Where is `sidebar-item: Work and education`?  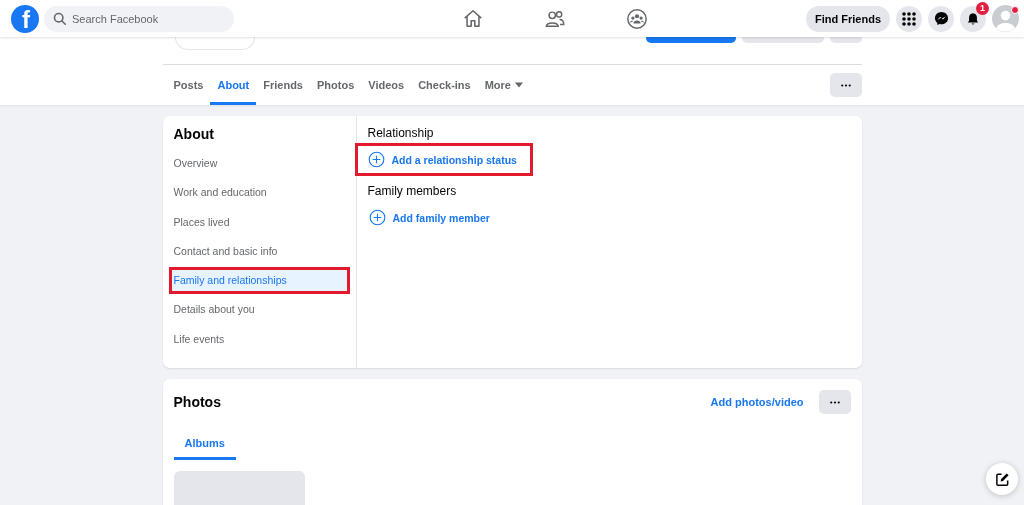 sidebar-item: Work and education is located at coordinates (259, 193).